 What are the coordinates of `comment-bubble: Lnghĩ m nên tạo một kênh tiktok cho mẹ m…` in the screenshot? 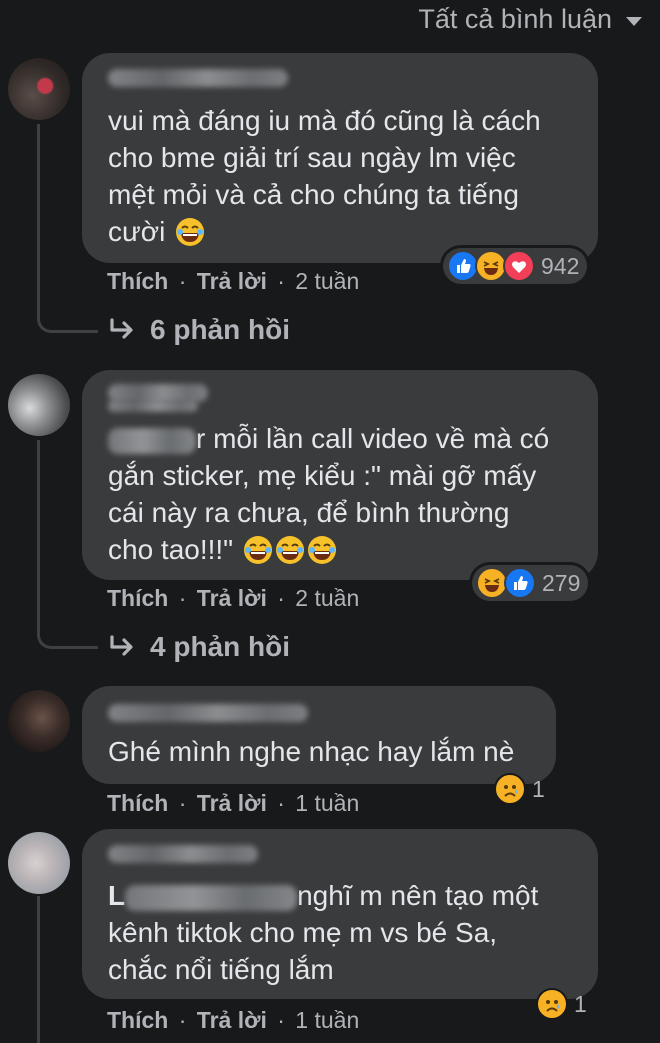 It's located at (340, 914).